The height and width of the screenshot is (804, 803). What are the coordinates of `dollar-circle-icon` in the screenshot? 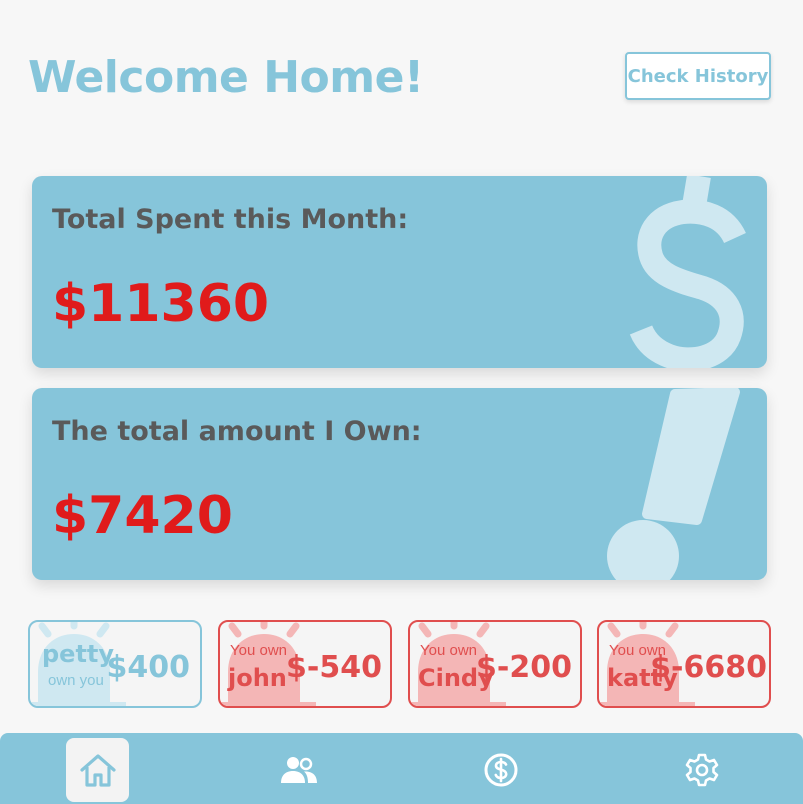 It's located at (500, 770).